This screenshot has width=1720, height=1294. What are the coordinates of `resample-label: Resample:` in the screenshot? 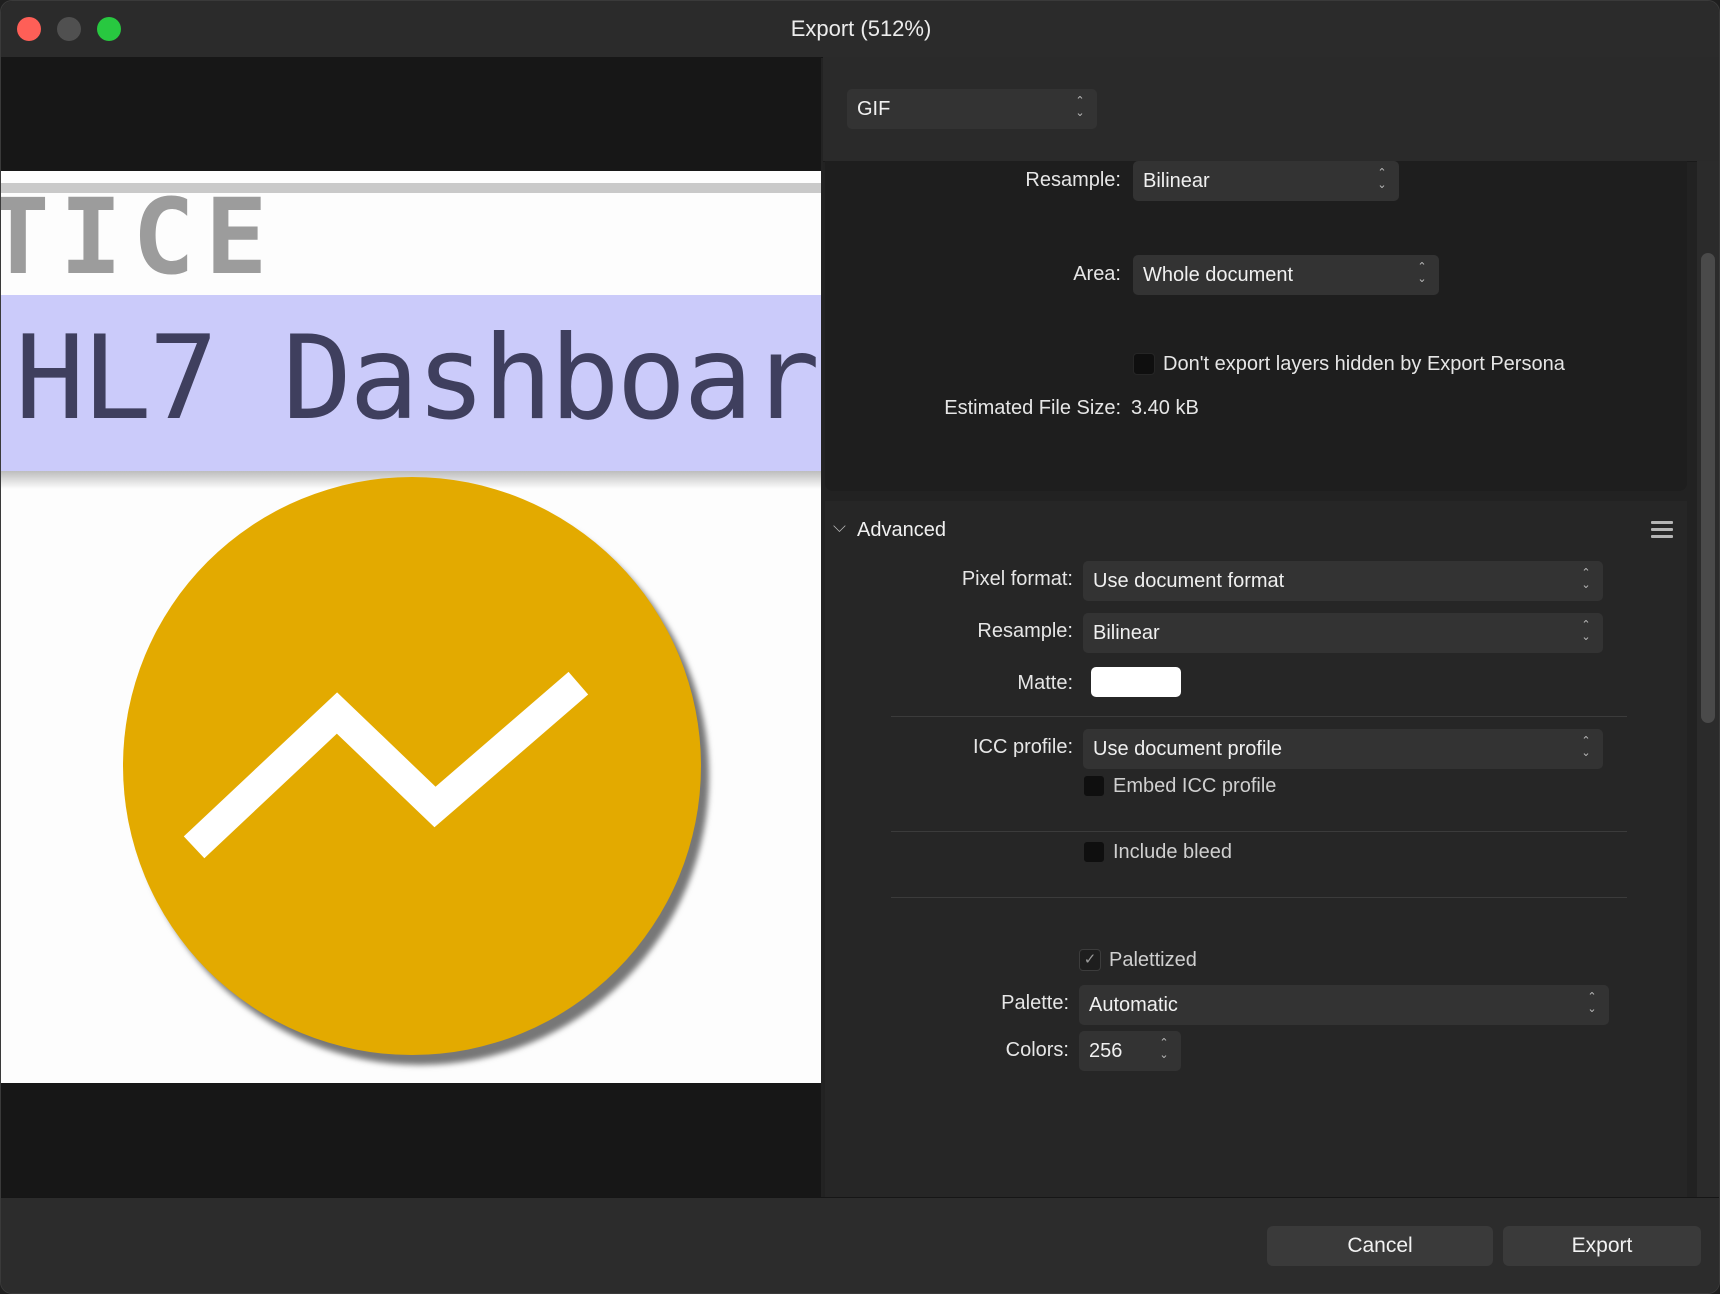 It's located at (1073, 180).